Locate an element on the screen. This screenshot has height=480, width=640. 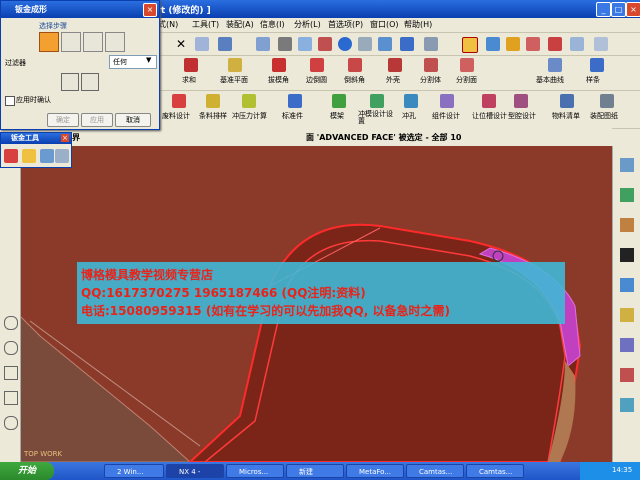
unite-icon is located at coordinates (191, 65).